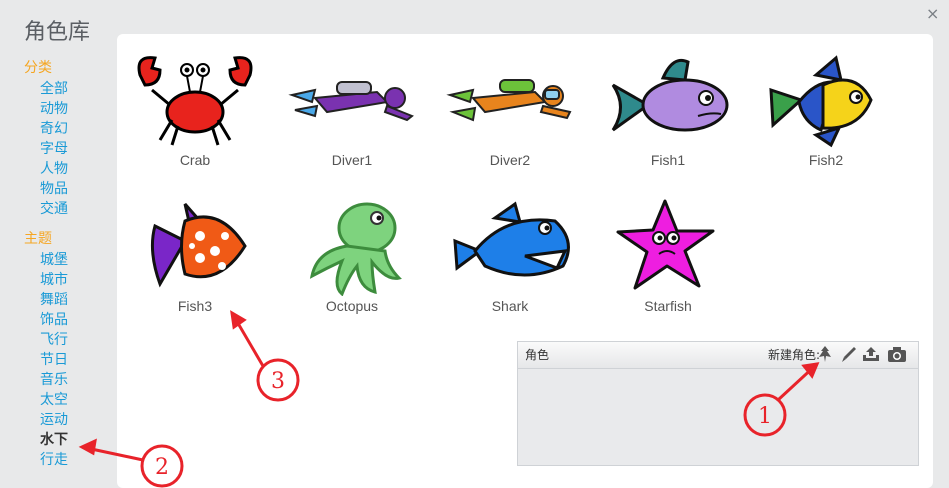 The width and height of the screenshot is (949, 488). I want to click on theme-item-sports: 运动, so click(69, 420).